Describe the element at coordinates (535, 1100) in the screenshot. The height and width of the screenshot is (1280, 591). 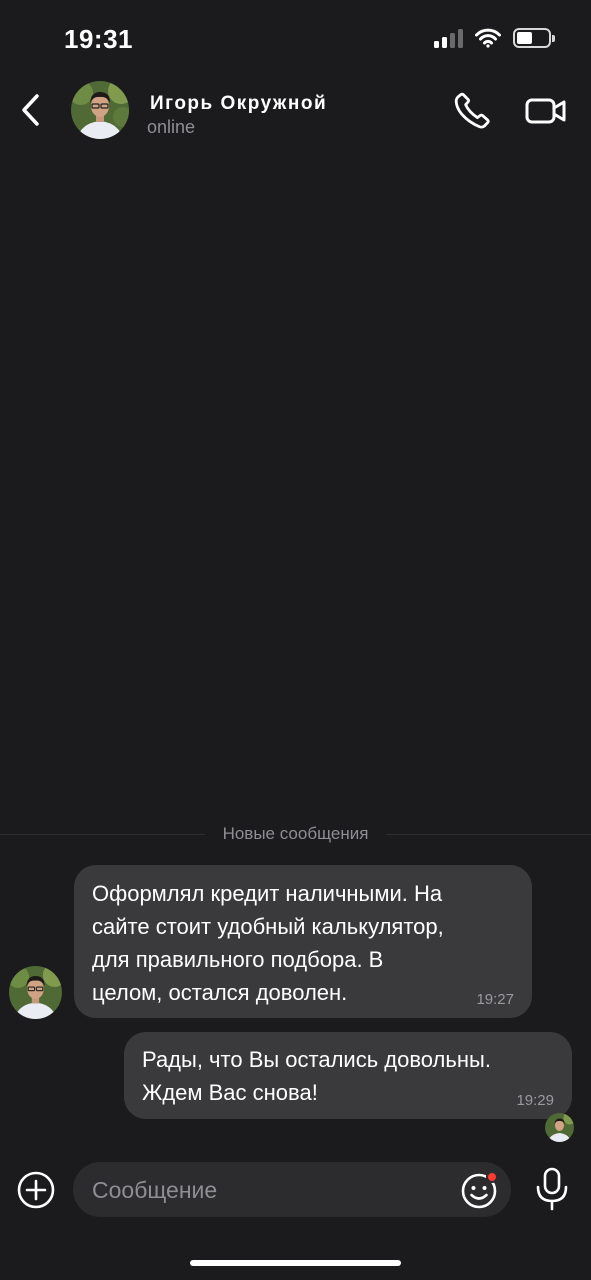
I see `message-time: 19:29` at that location.